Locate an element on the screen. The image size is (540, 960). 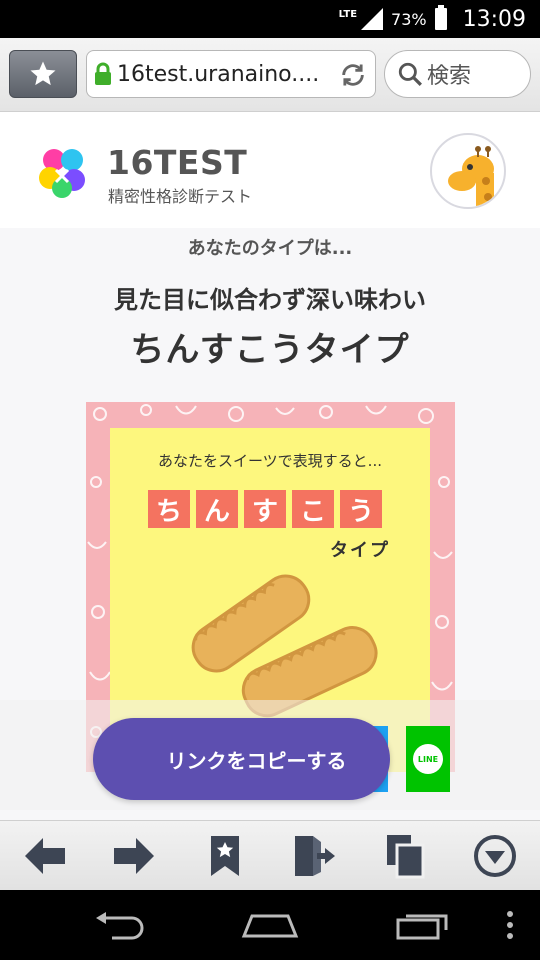
bookmark-icon is located at coordinates (225, 856).